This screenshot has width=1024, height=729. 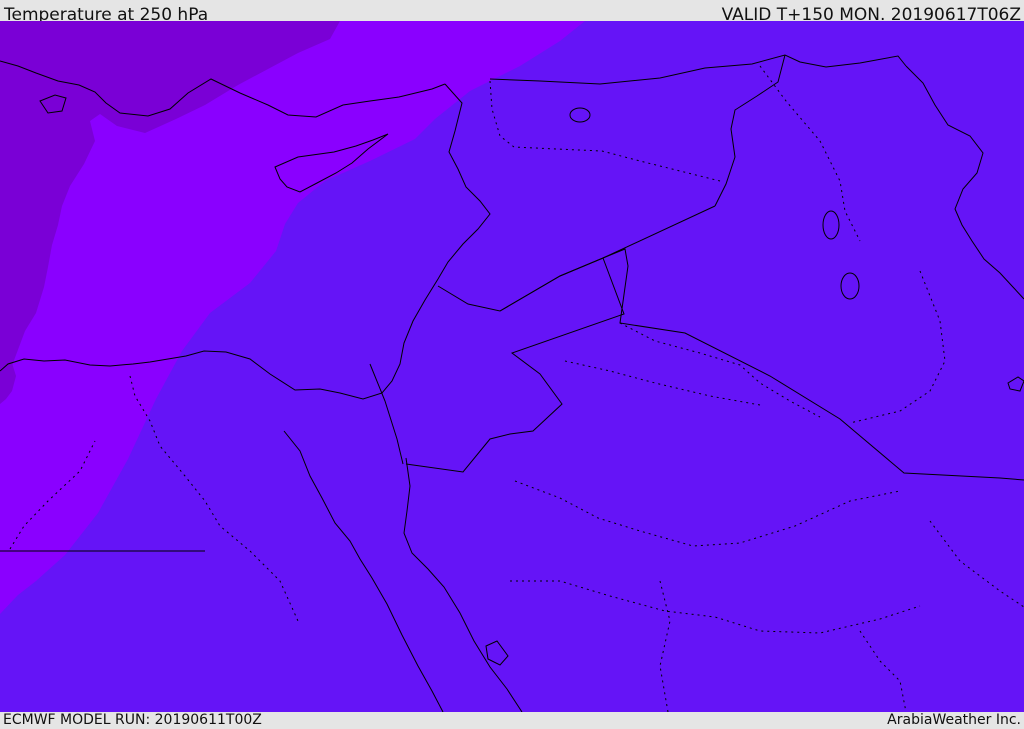 I want to click on model-run-text: ECMWF MODEL RUN: 20190611T00Z, so click(x=132, y=720).